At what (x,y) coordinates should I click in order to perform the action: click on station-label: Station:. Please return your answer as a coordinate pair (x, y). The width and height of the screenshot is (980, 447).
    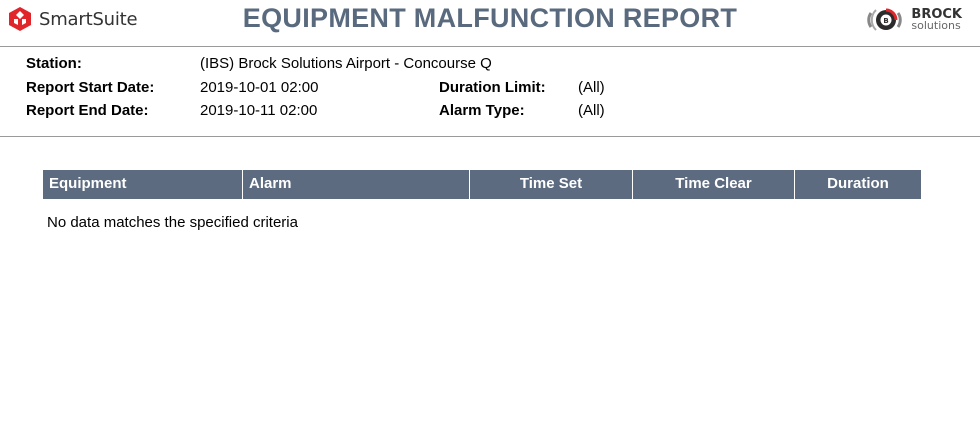
    Looking at the image, I should click on (54, 63).